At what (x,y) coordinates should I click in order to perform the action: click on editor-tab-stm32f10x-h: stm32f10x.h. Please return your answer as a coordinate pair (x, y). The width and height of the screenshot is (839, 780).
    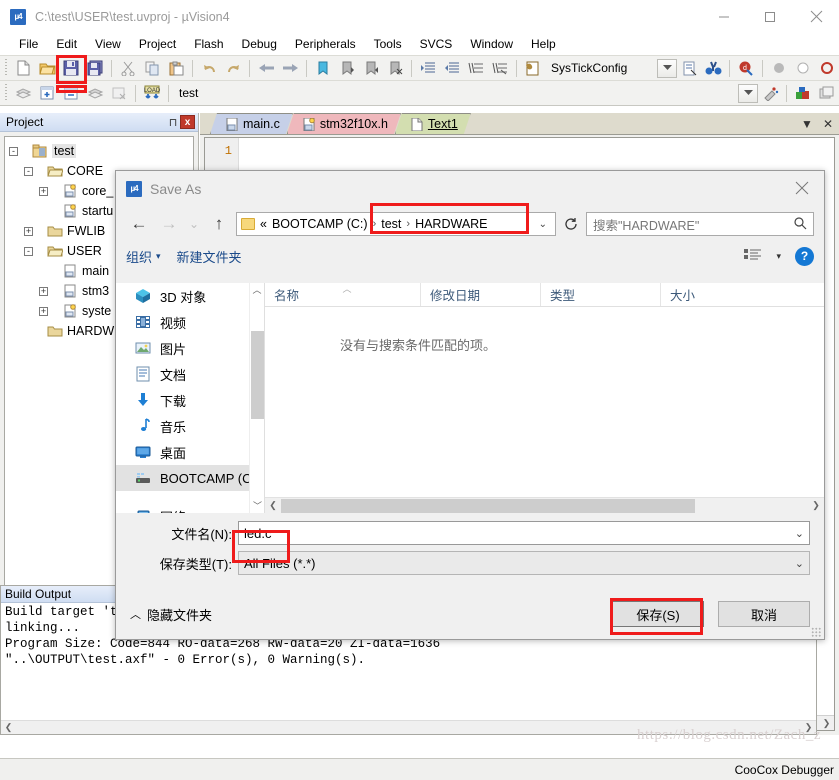
    Looking at the image, I should click on (344, 123).